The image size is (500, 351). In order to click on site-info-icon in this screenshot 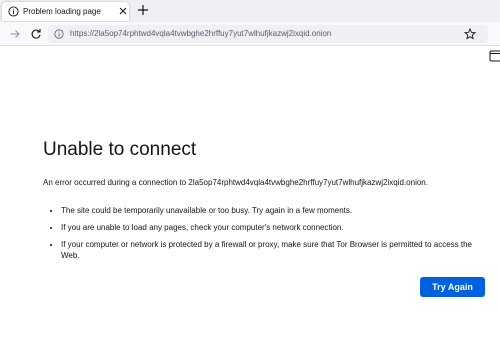, I will do `click(59, 34)`.